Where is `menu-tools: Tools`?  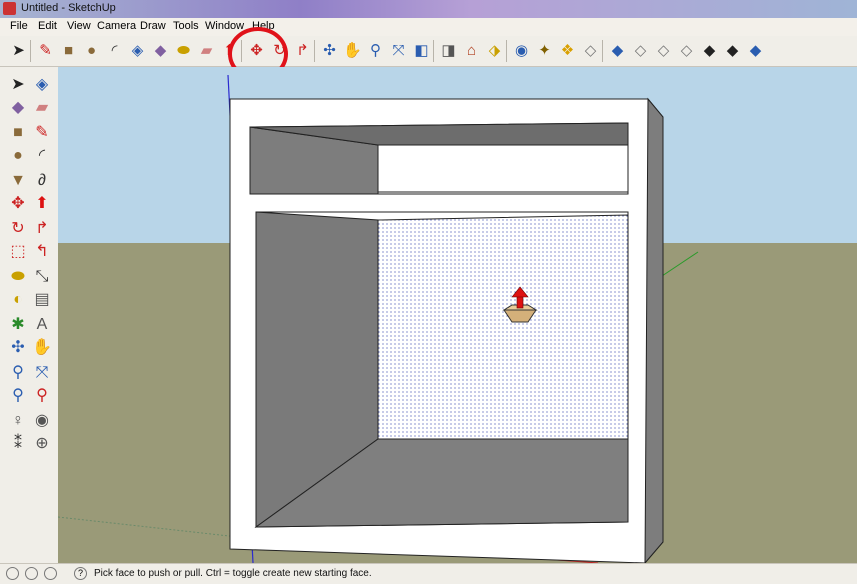 menu-tools: Tools is located at coordinates (186, 26).